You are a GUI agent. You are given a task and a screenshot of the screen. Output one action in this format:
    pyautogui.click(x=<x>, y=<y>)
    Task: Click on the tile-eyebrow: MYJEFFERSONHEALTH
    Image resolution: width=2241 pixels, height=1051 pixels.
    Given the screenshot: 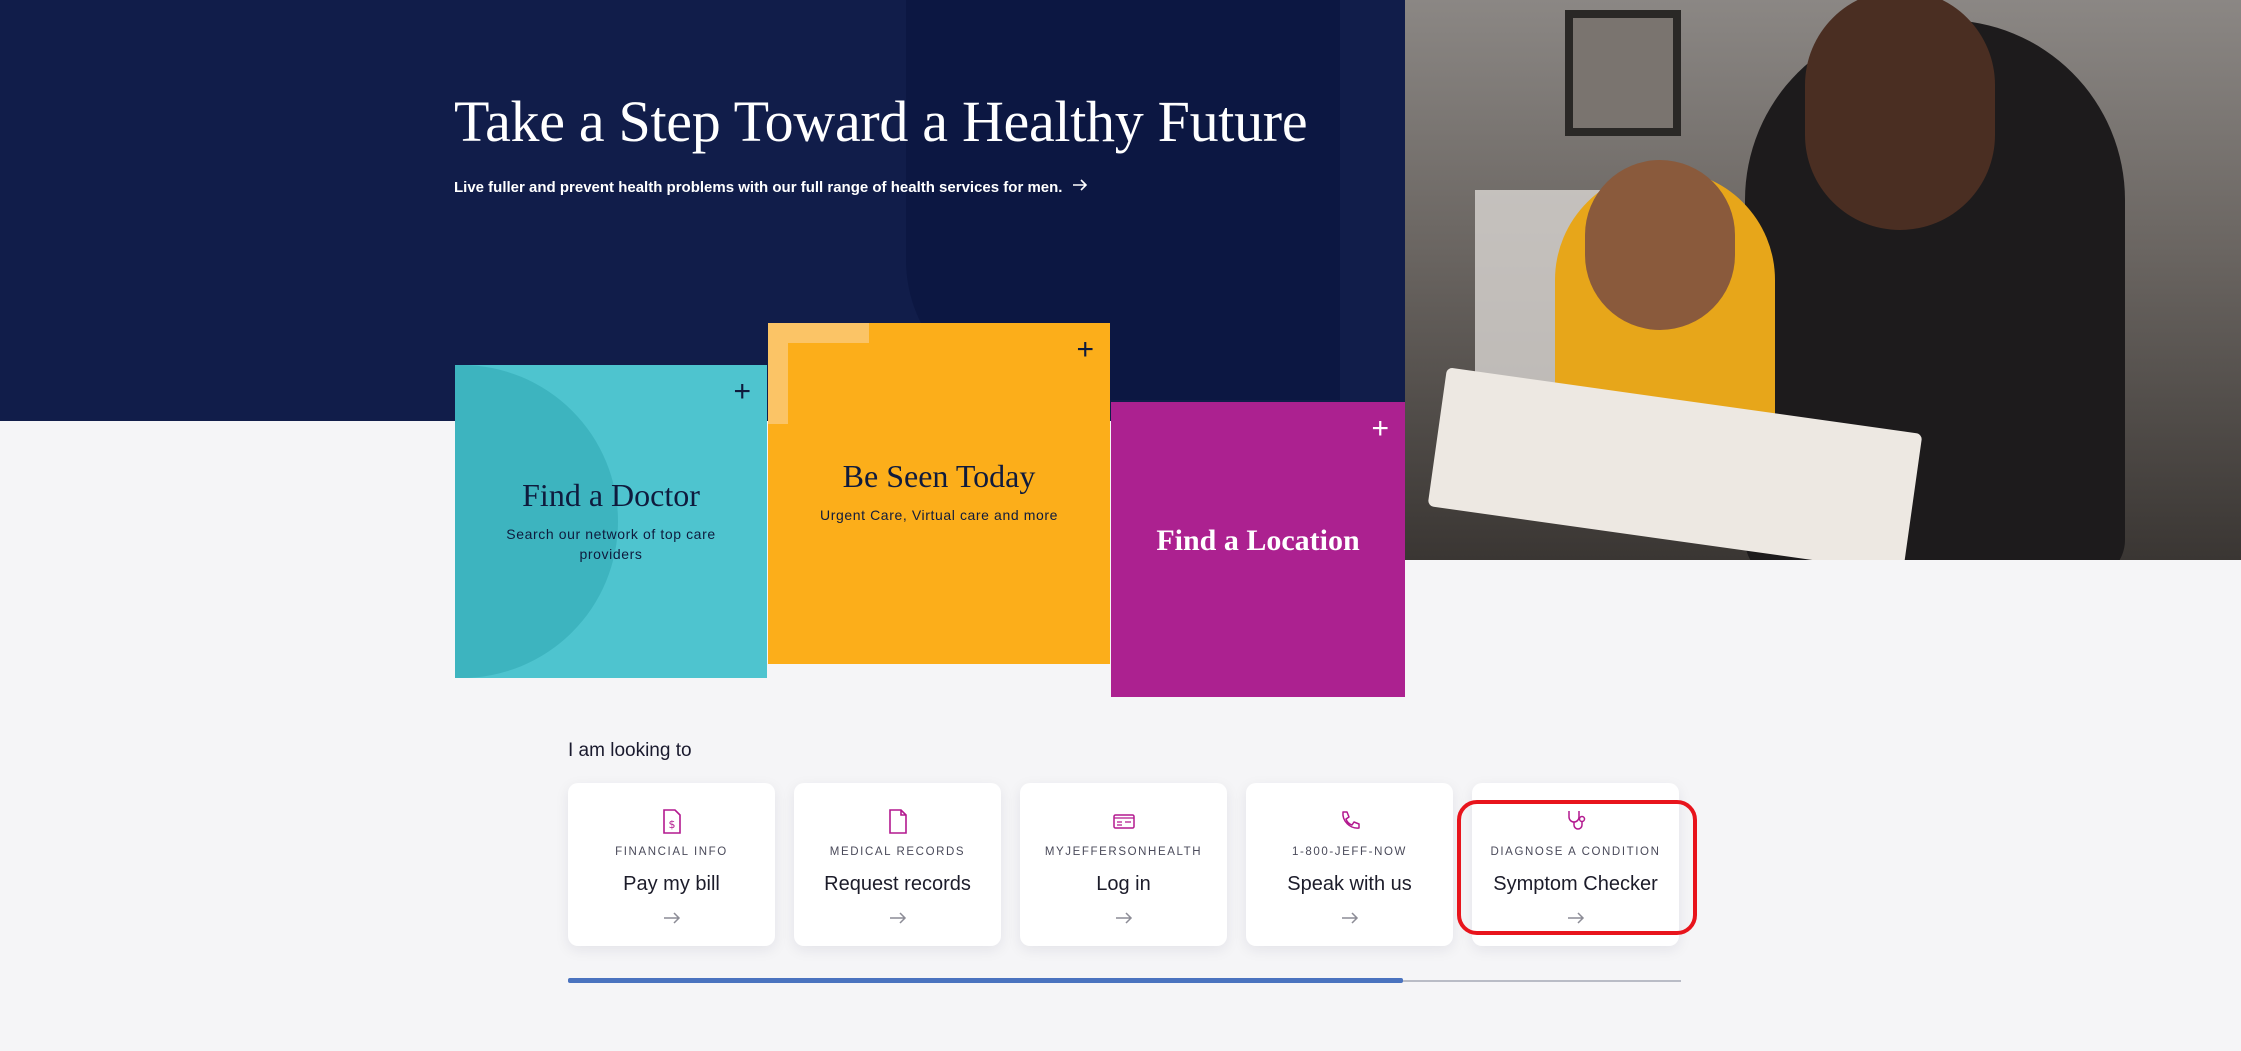 What is the action you would take?
    pyautogui.click(x=1123, y=852)
    